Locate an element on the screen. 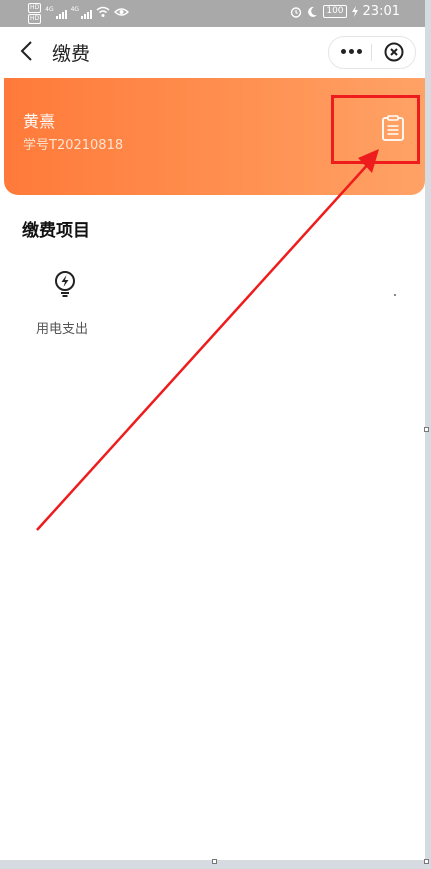  student-id: 学号T20210818 is located at coordinates (73, 145).